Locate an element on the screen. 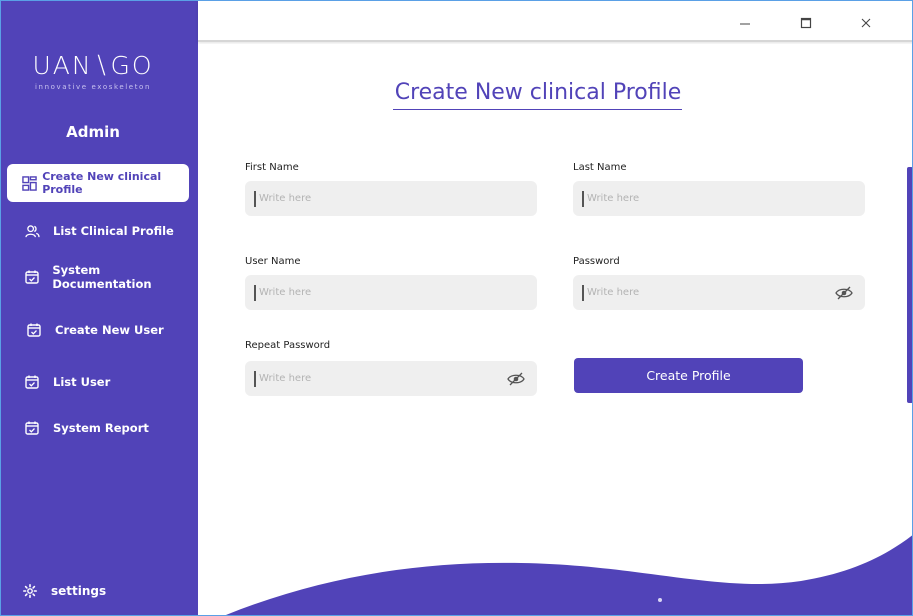 This screenshot has width=913, height=616. first-name-field is located at coordinates (374, 198).